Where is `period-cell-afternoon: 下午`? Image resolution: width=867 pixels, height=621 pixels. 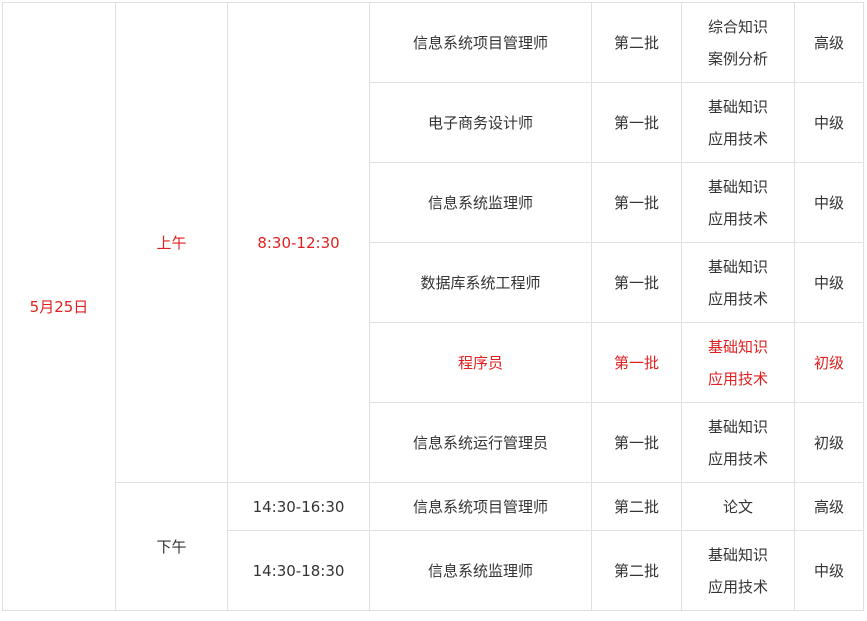 period-cell-afternoon: 下午 is located at coordinates (171, 546).